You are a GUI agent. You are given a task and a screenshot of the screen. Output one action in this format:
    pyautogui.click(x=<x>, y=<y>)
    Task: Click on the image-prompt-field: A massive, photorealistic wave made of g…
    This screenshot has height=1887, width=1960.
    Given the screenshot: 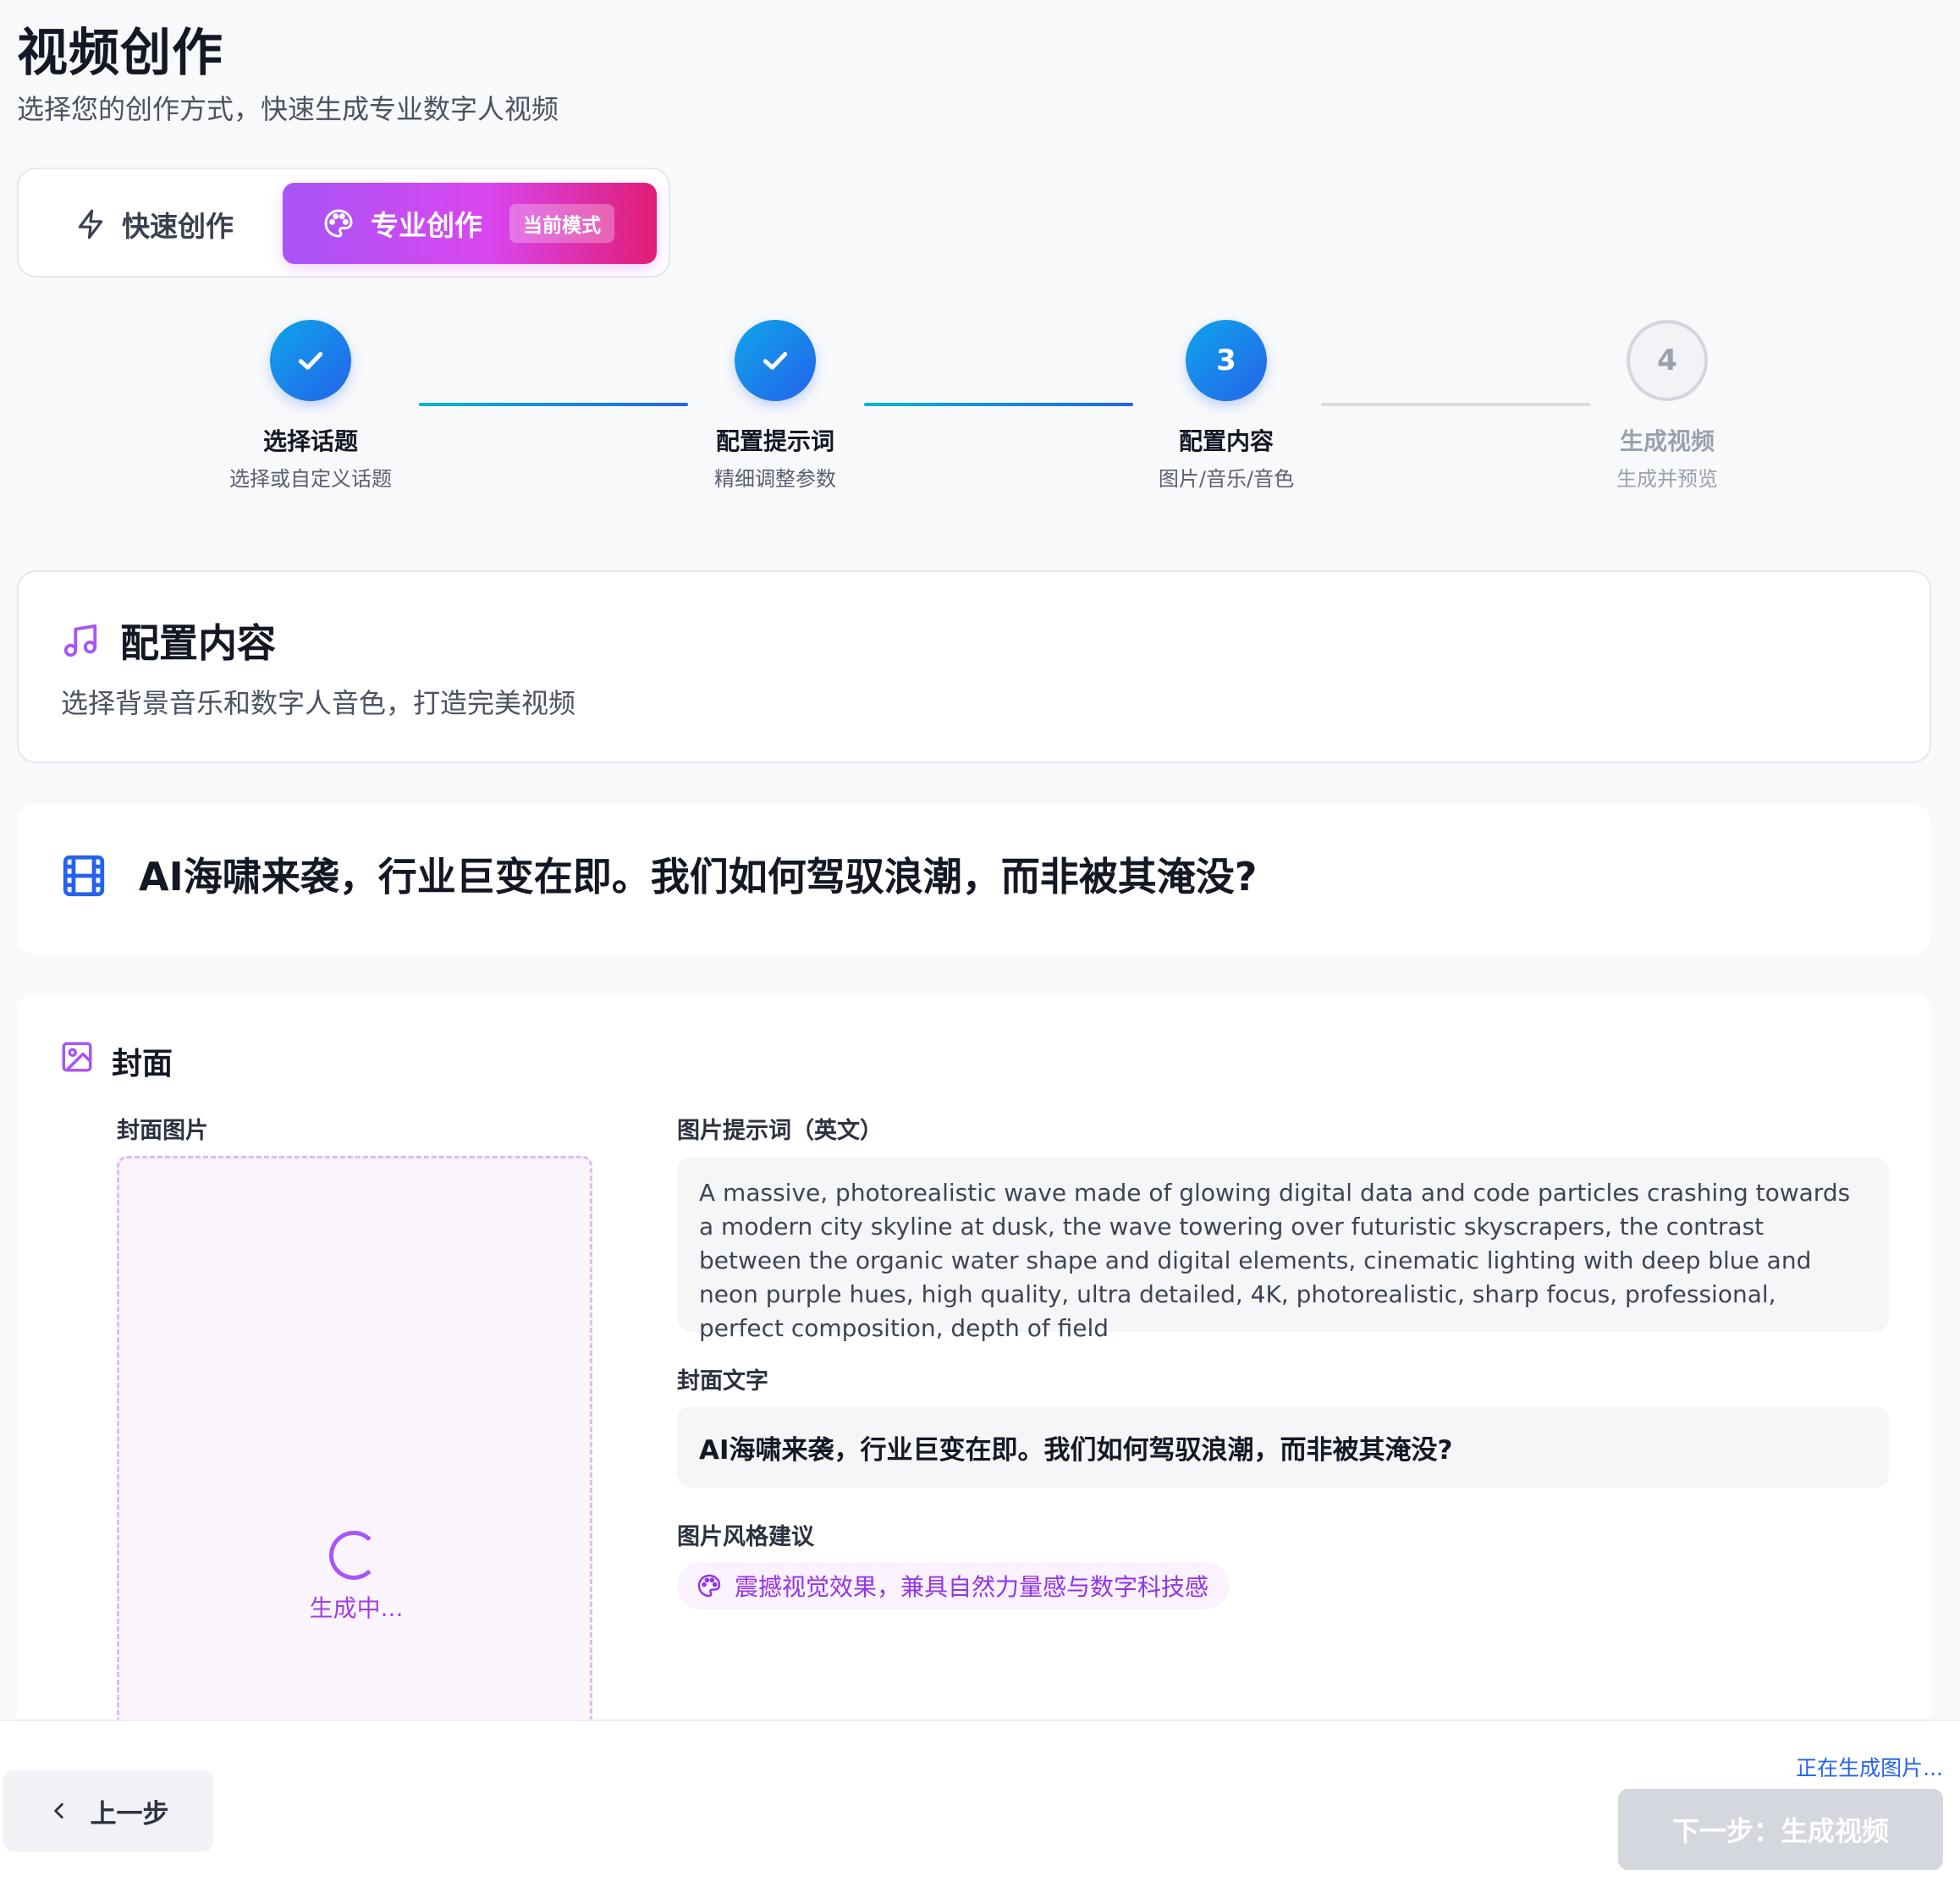 What is the action you would take?
    pyautogui.click(x=1283, y=1250)
    